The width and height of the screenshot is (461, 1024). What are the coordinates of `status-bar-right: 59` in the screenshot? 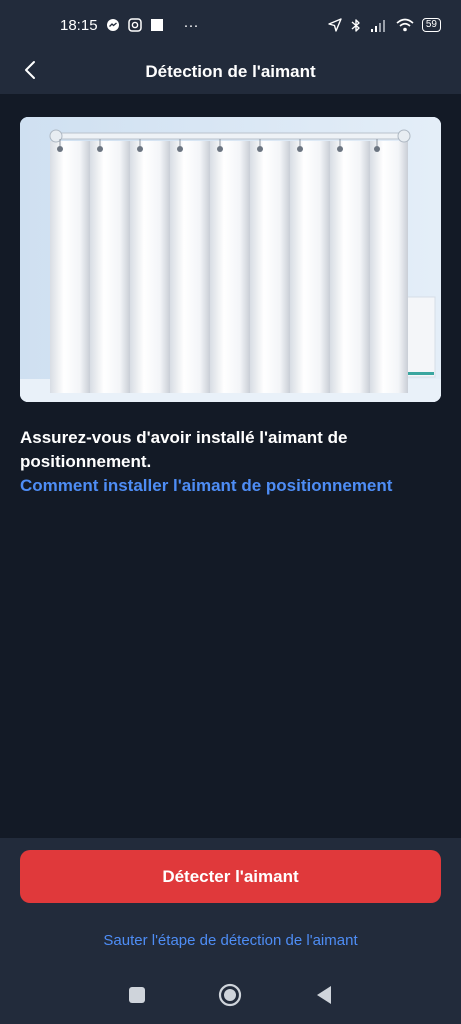 It's located at (384, 25).